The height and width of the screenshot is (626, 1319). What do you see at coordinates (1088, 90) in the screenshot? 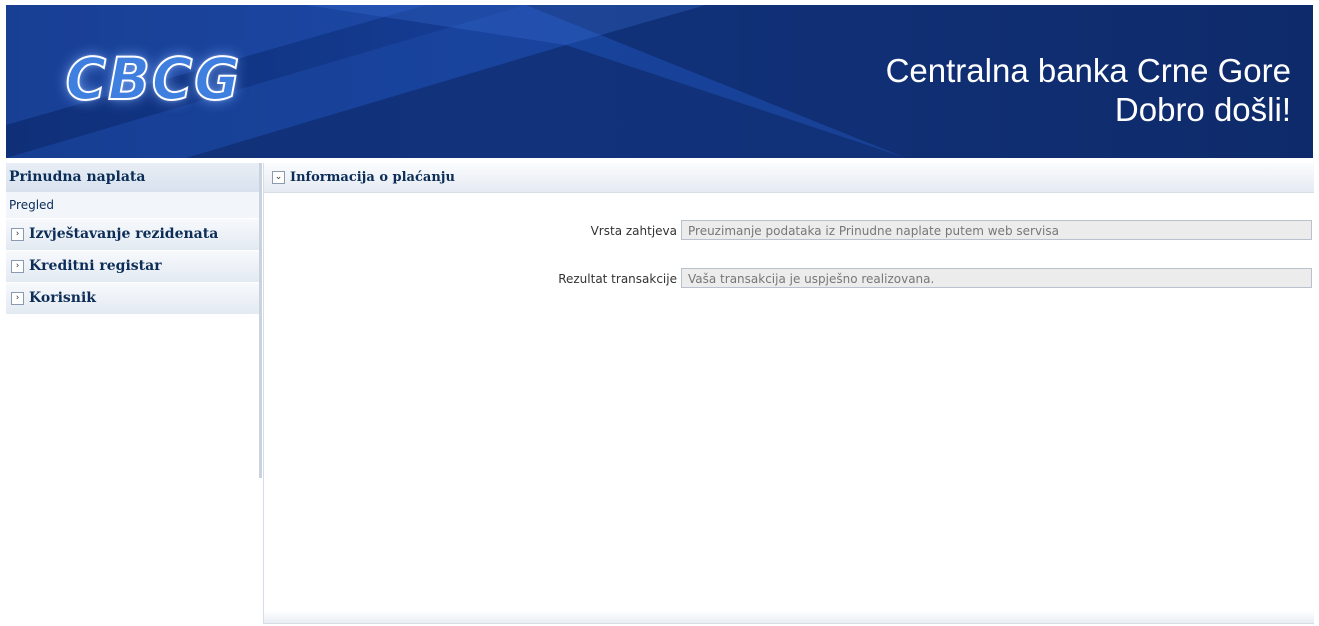
I see `header-title: Centralna banka Crne Gore Dobro došli!` at bounding box center [1088, 90].